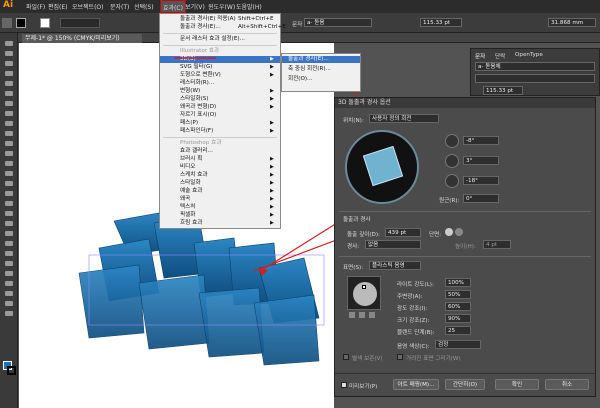 The width and height of the screenshot is (600, 408). I want to click on panel-font-field: a- 돋움체, so click(535, 66).